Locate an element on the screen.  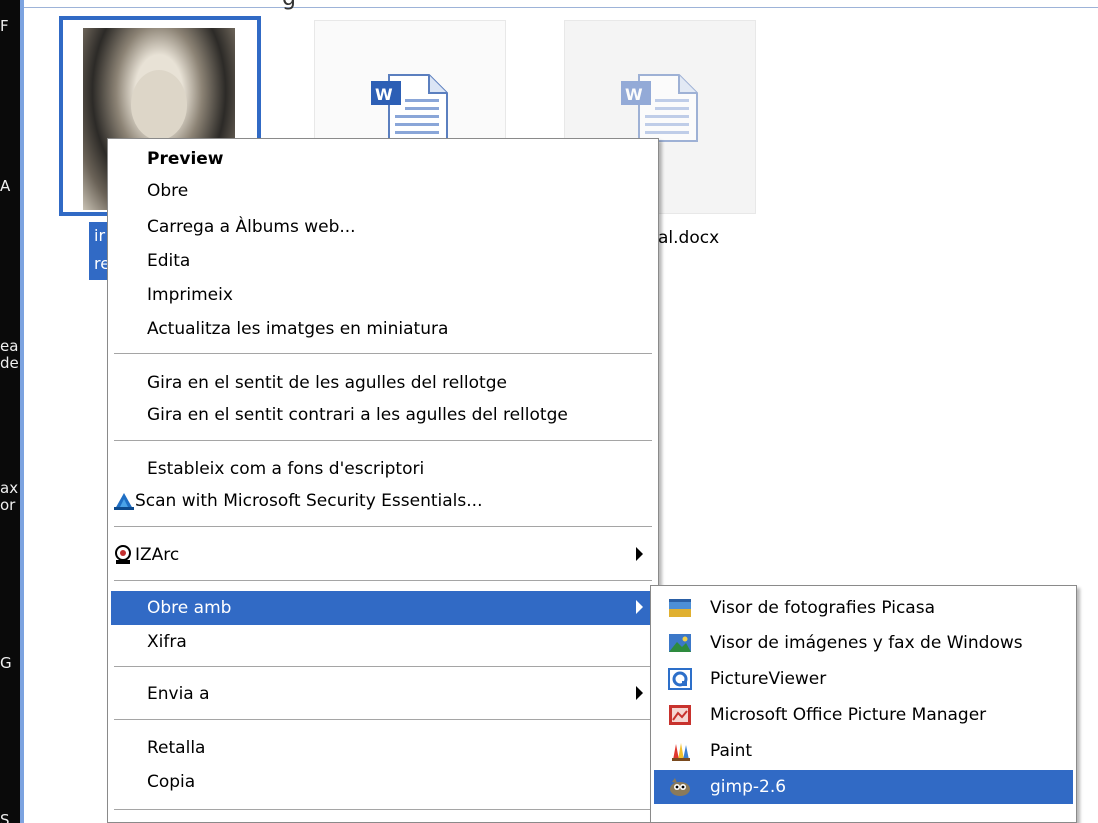
menu-item-label: Preview is located at coordinates (185, 159).